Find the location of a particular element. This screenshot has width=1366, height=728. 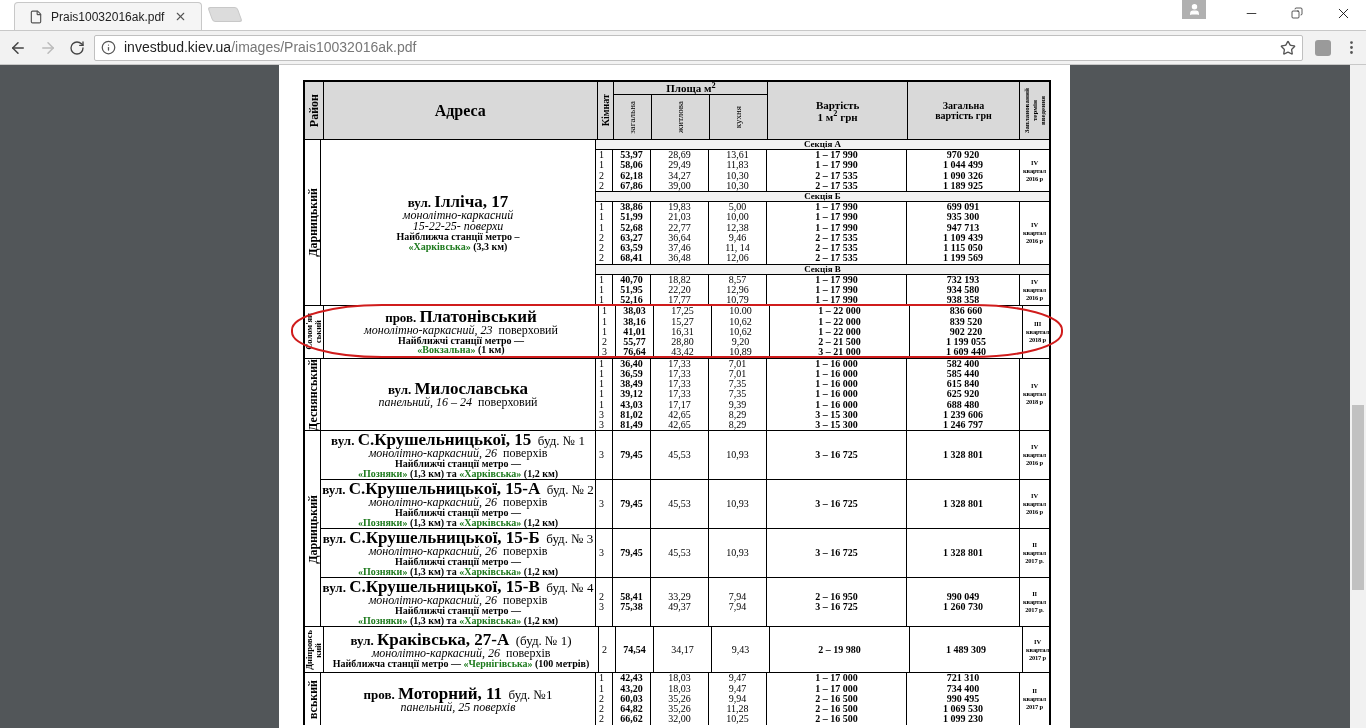

table-cell-text: 51,95 is located at coordinates (631, 289).